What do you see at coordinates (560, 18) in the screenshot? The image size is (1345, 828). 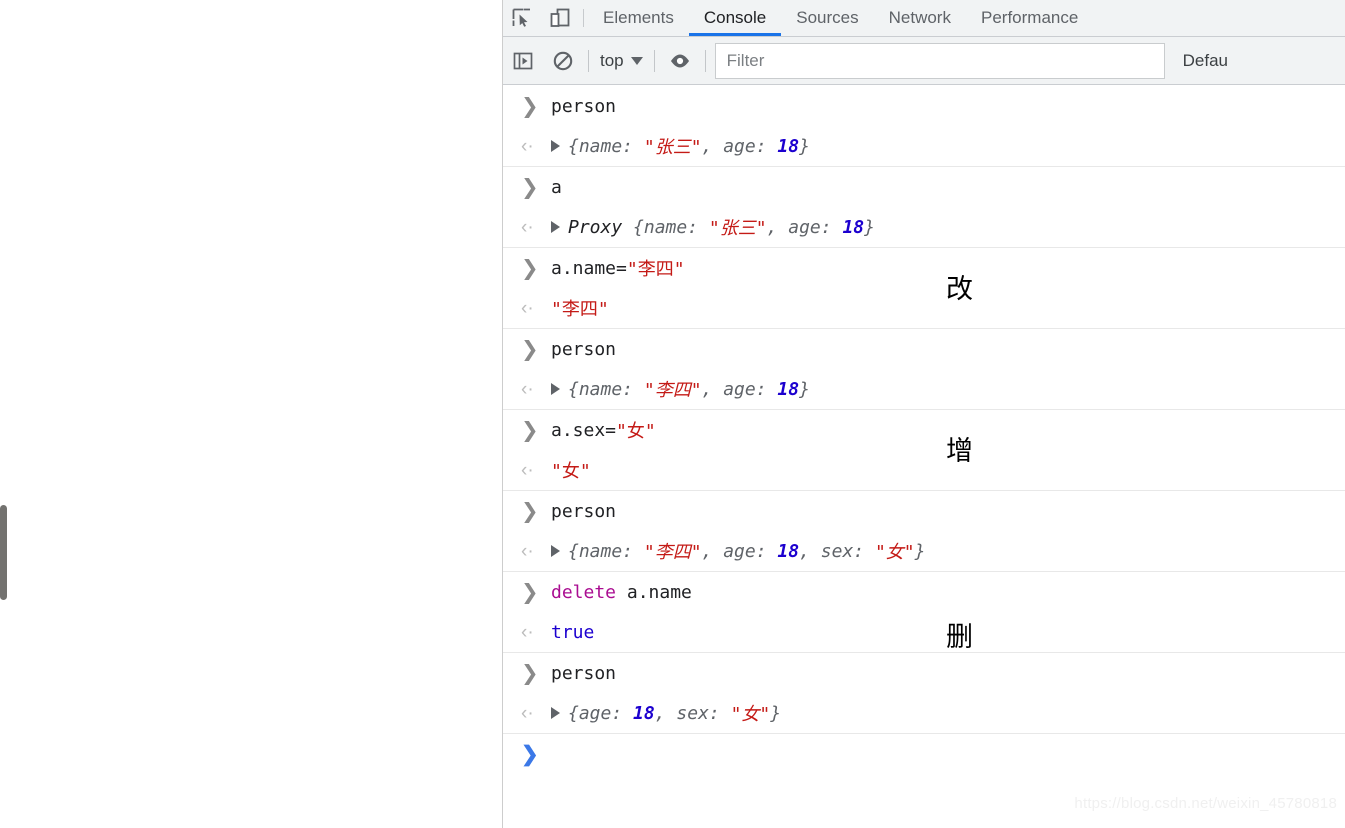 I see `device-toolbar-icon` at bounding box center [560, 18].